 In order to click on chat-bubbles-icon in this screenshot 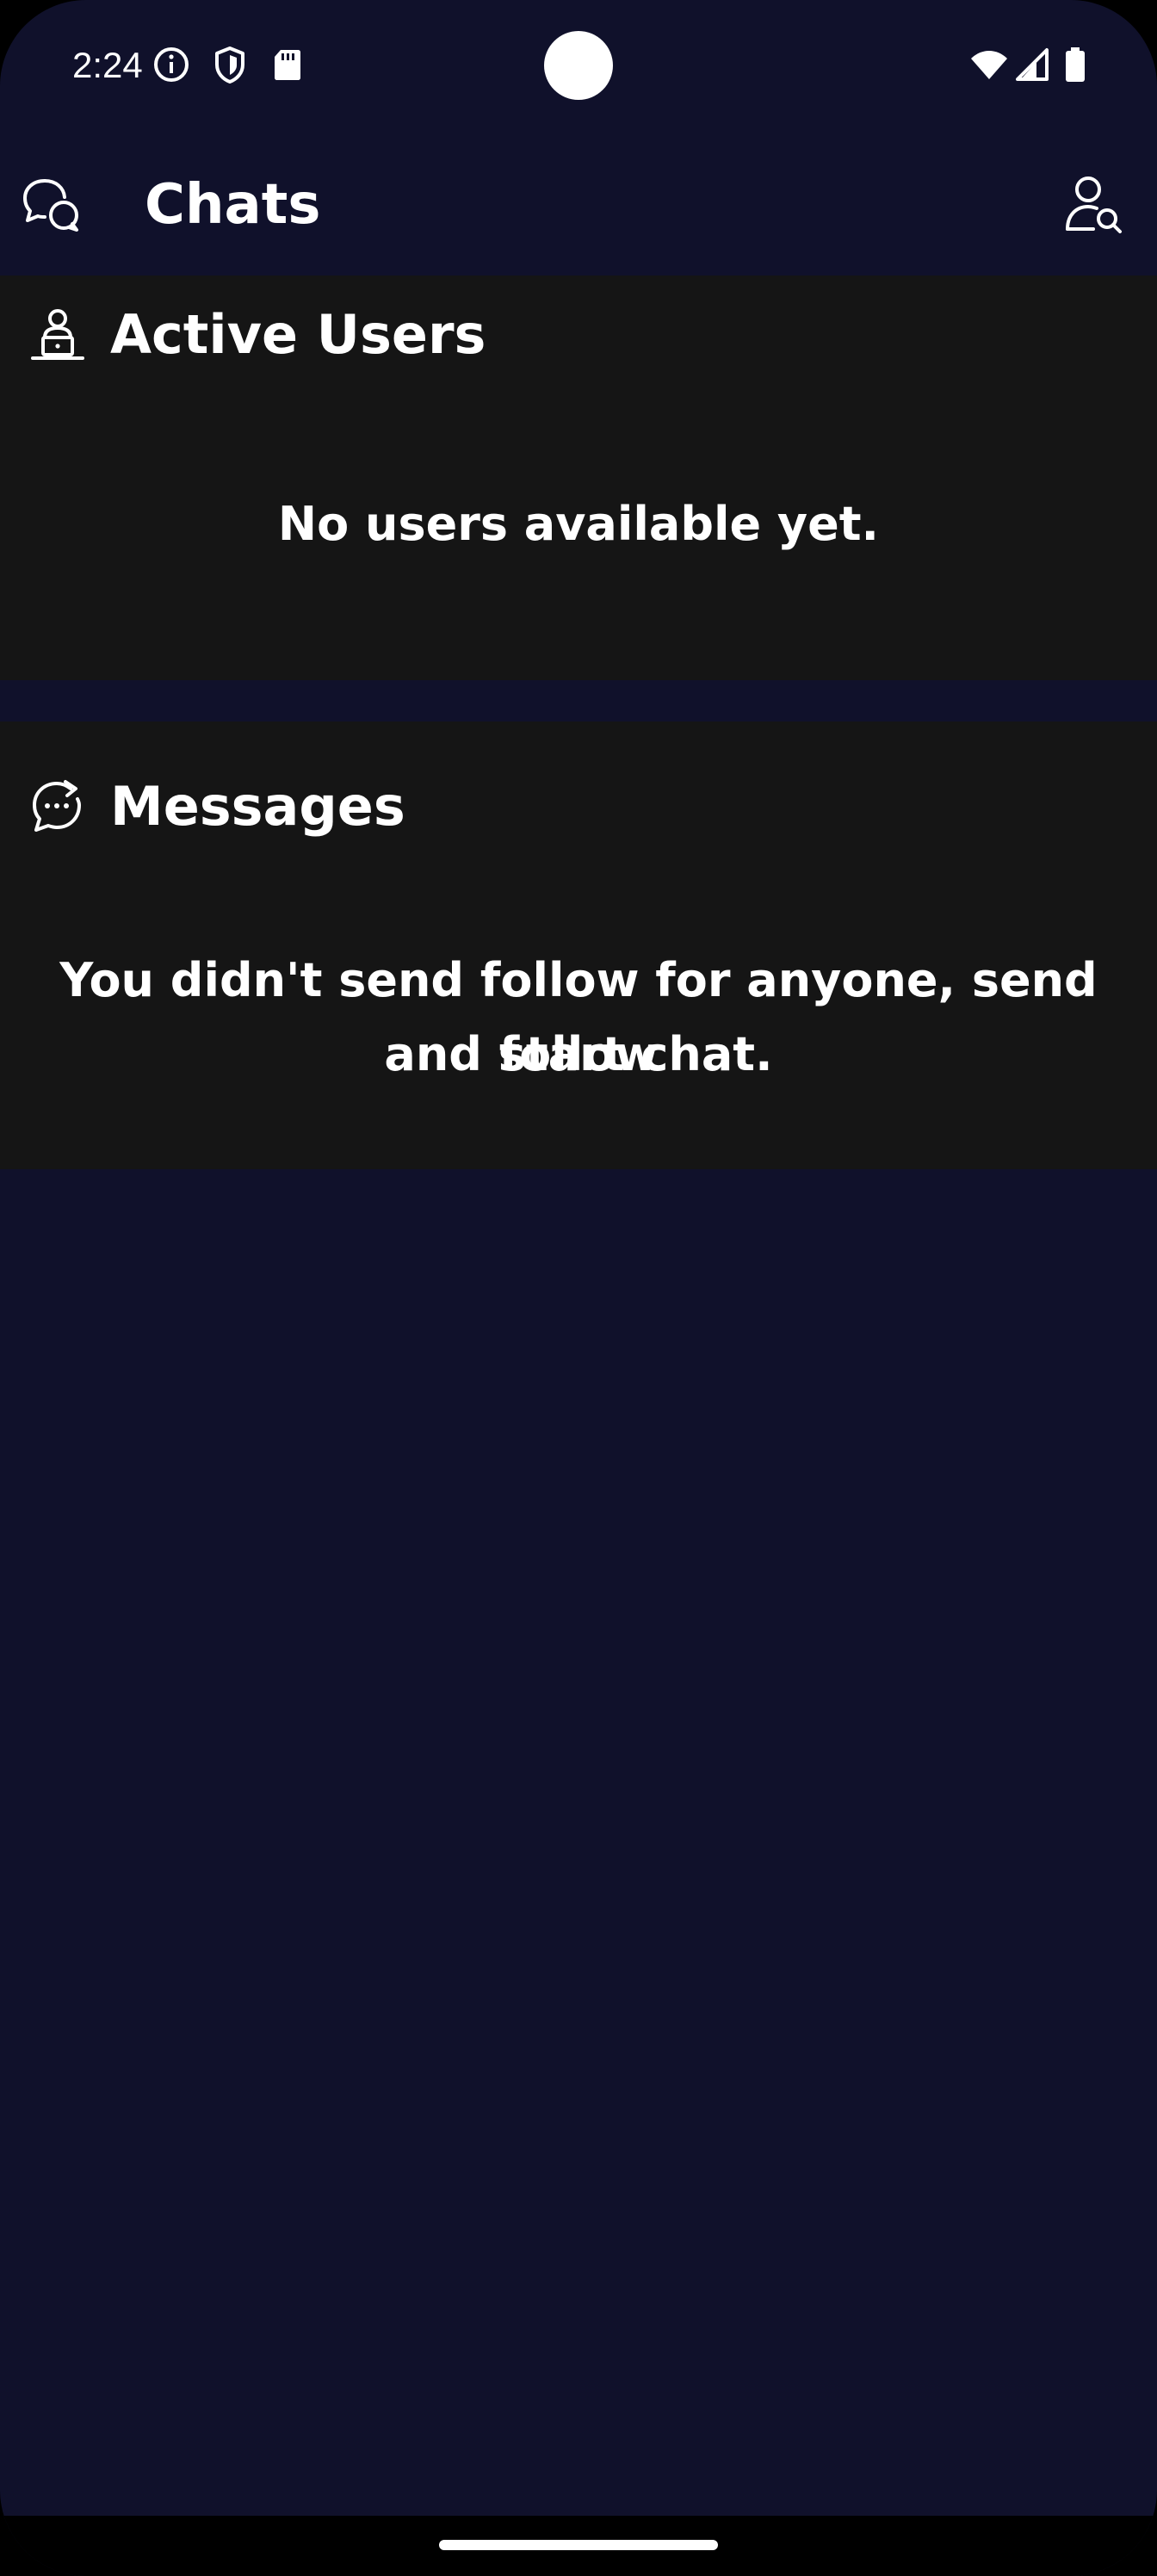, I will do `click(52, 205)`.